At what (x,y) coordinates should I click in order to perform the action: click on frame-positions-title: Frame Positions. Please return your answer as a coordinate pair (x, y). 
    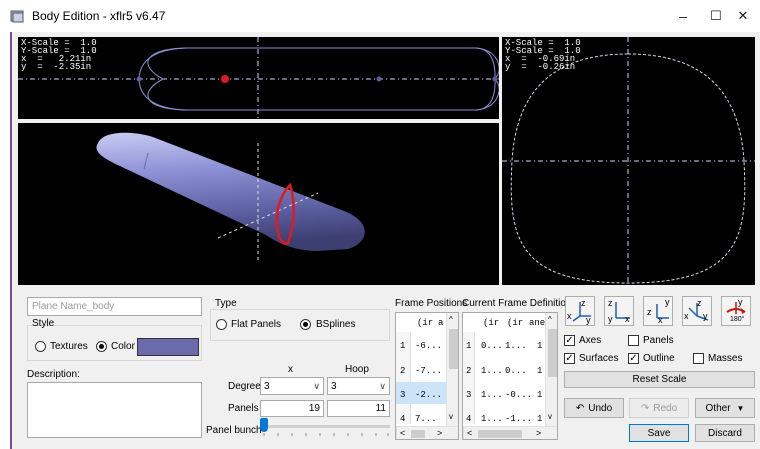
    Looking at the image, I should click on (431, 303).